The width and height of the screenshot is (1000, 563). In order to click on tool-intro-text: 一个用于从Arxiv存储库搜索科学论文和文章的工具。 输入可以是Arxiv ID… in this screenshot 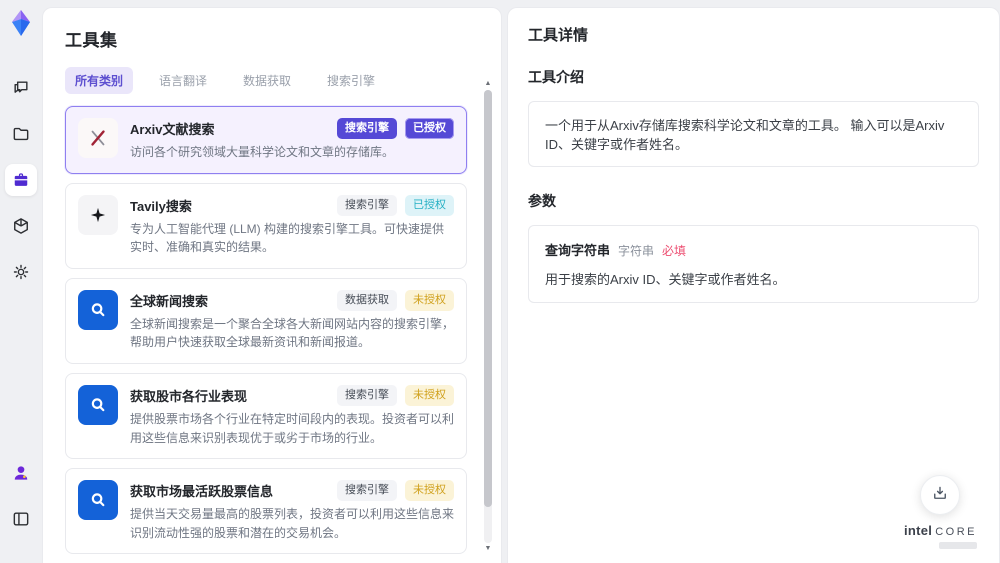, I will do `click(753, 134)`.